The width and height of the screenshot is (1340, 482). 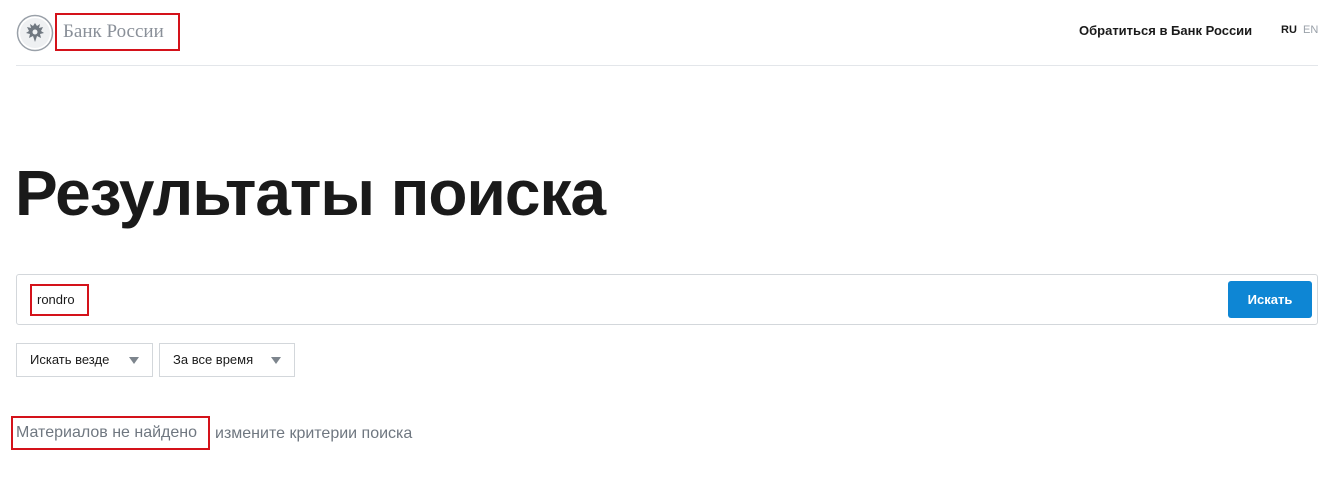 What do you see at coordinates (59, 300) in the screenshot?
I see `search-query-value: rondro` at bounding box center [59, 300].